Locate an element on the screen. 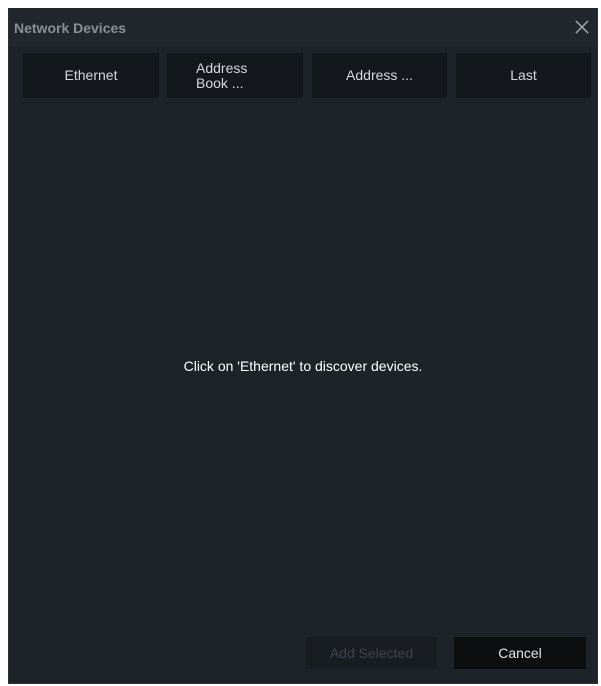  cancel-button: Cancel is located at coordinates (520, 653).